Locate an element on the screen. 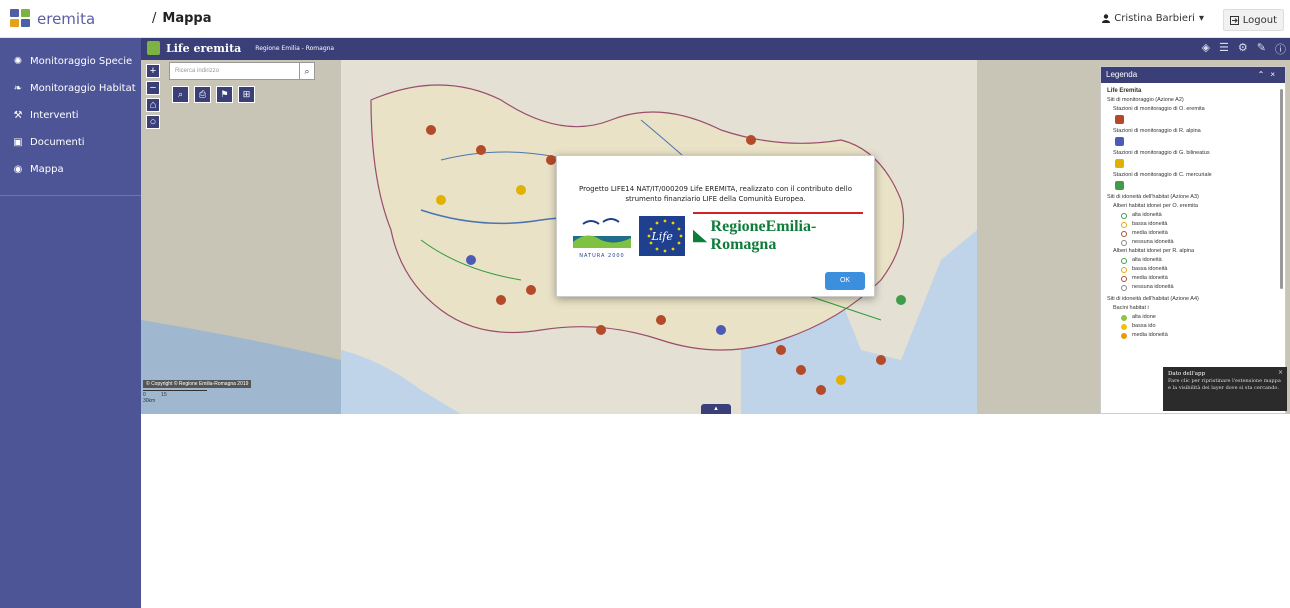 This screenshot has width=1290, height=608. zoom-controls: + − ⌂ ○ is located at coordinates (153, 98).